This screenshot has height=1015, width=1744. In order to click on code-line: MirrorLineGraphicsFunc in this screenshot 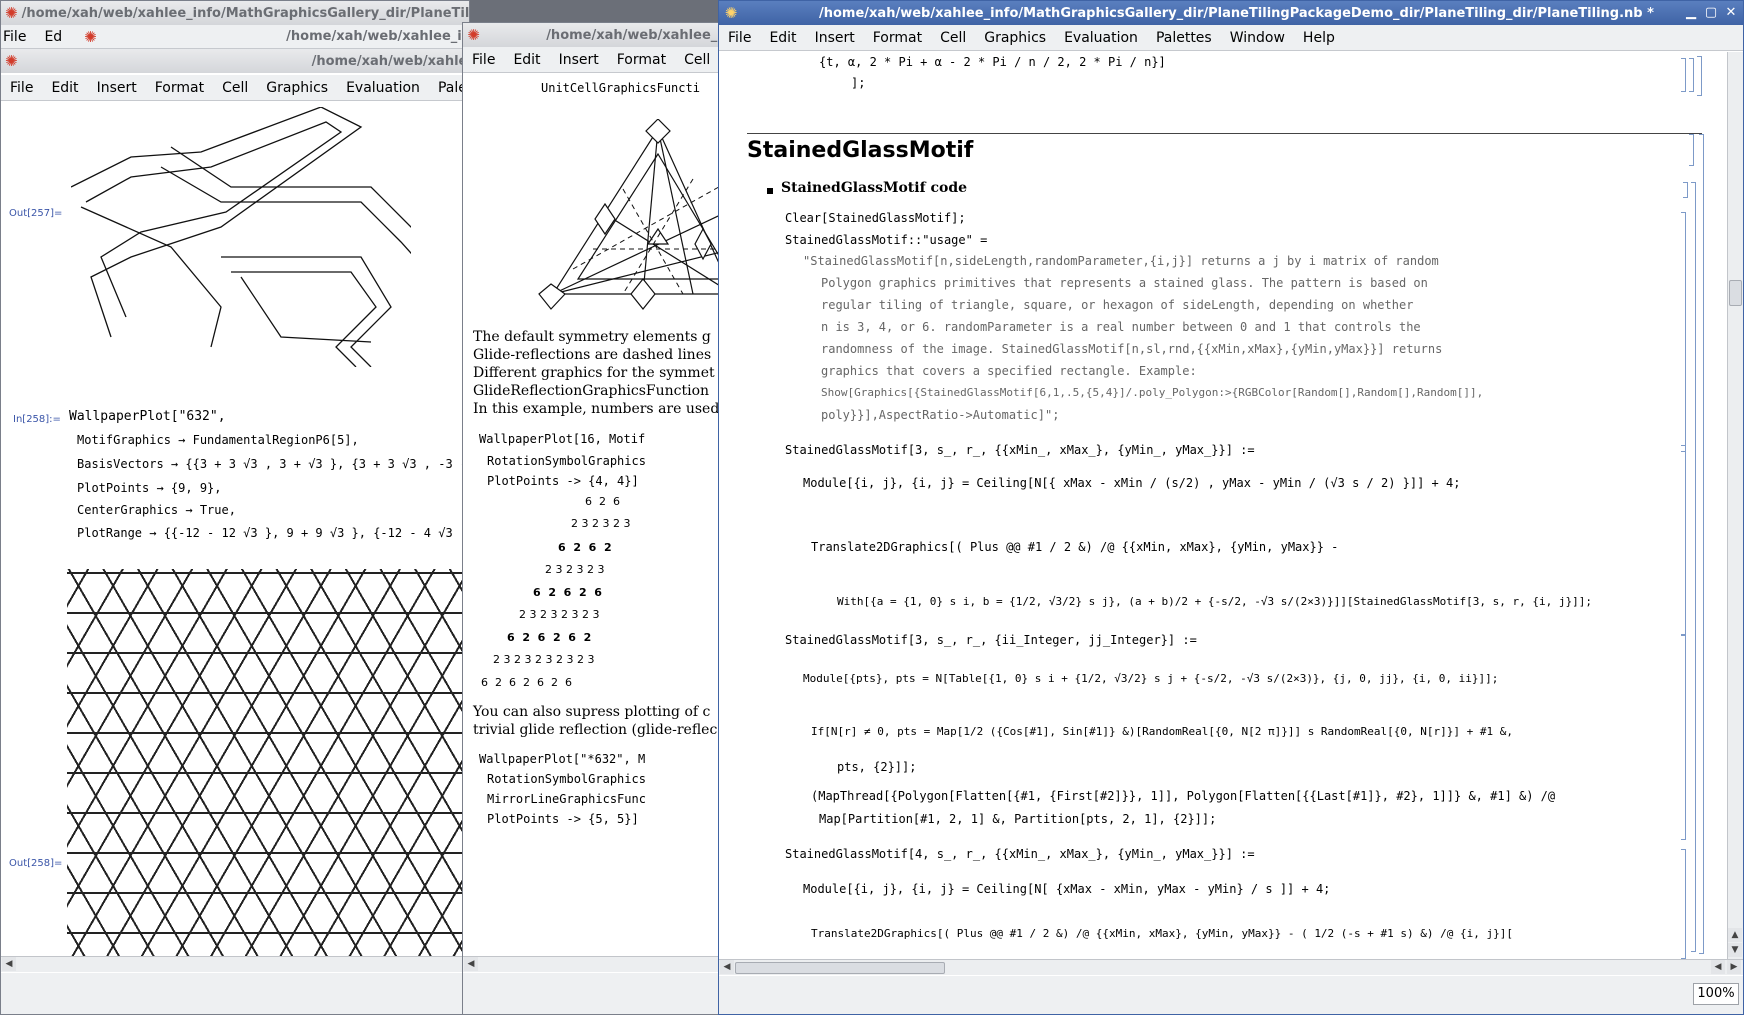, I will do `click(566, 799)`.